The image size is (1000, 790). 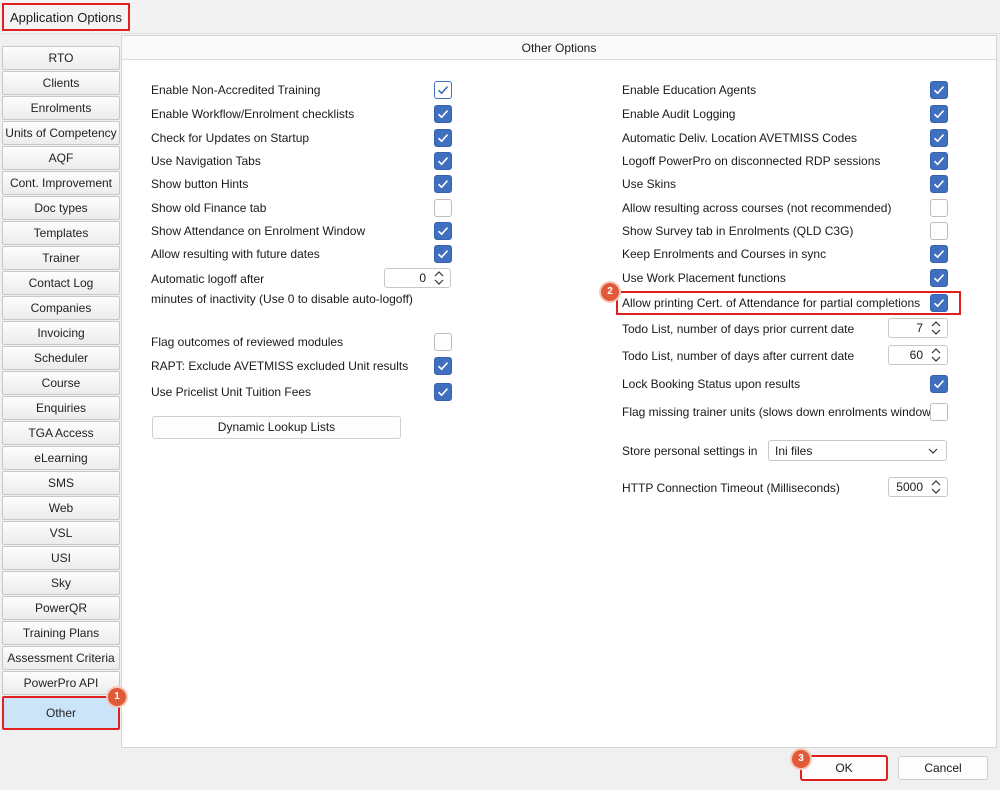 I want to click on option-label: Check for Updates on Startup, so click(x=230, y=138).